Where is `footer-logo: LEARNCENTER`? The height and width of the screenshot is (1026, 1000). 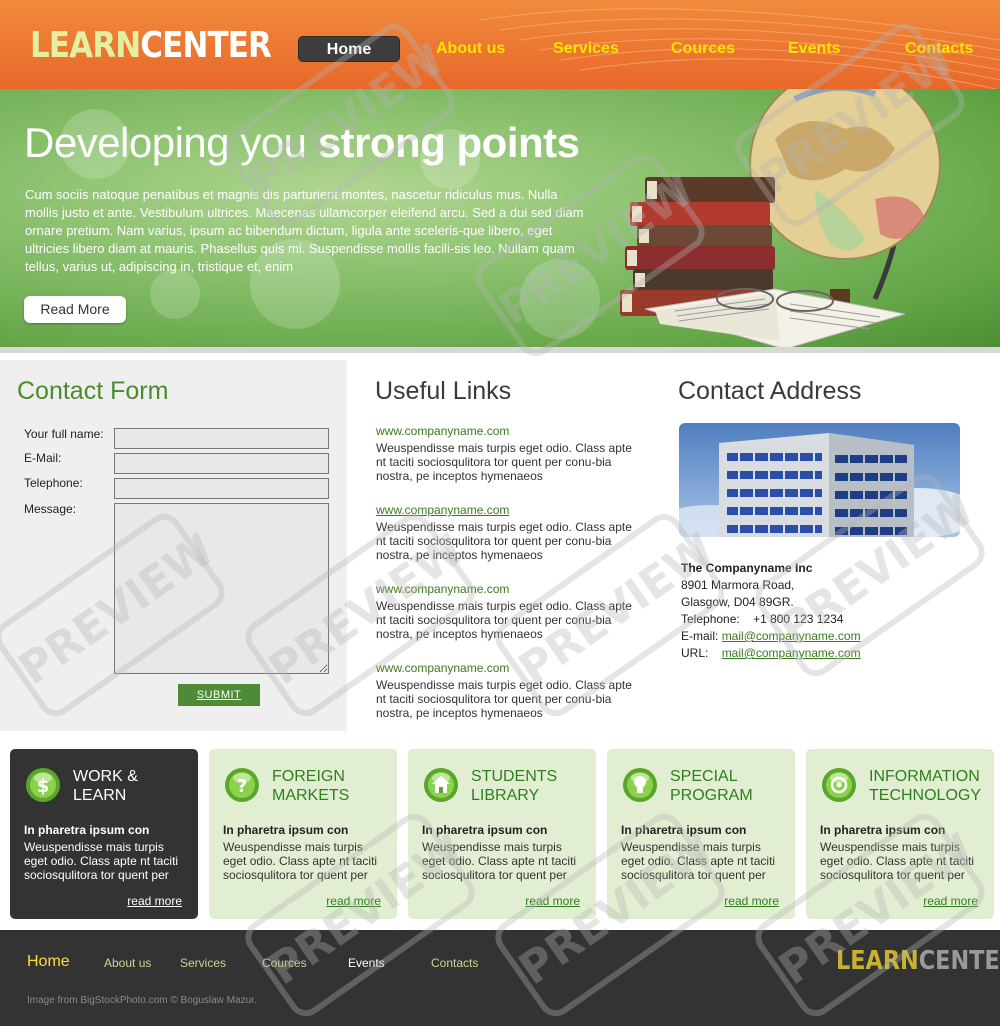
footer-logo: LEARNCENTER is located at coordinates (918, 961).